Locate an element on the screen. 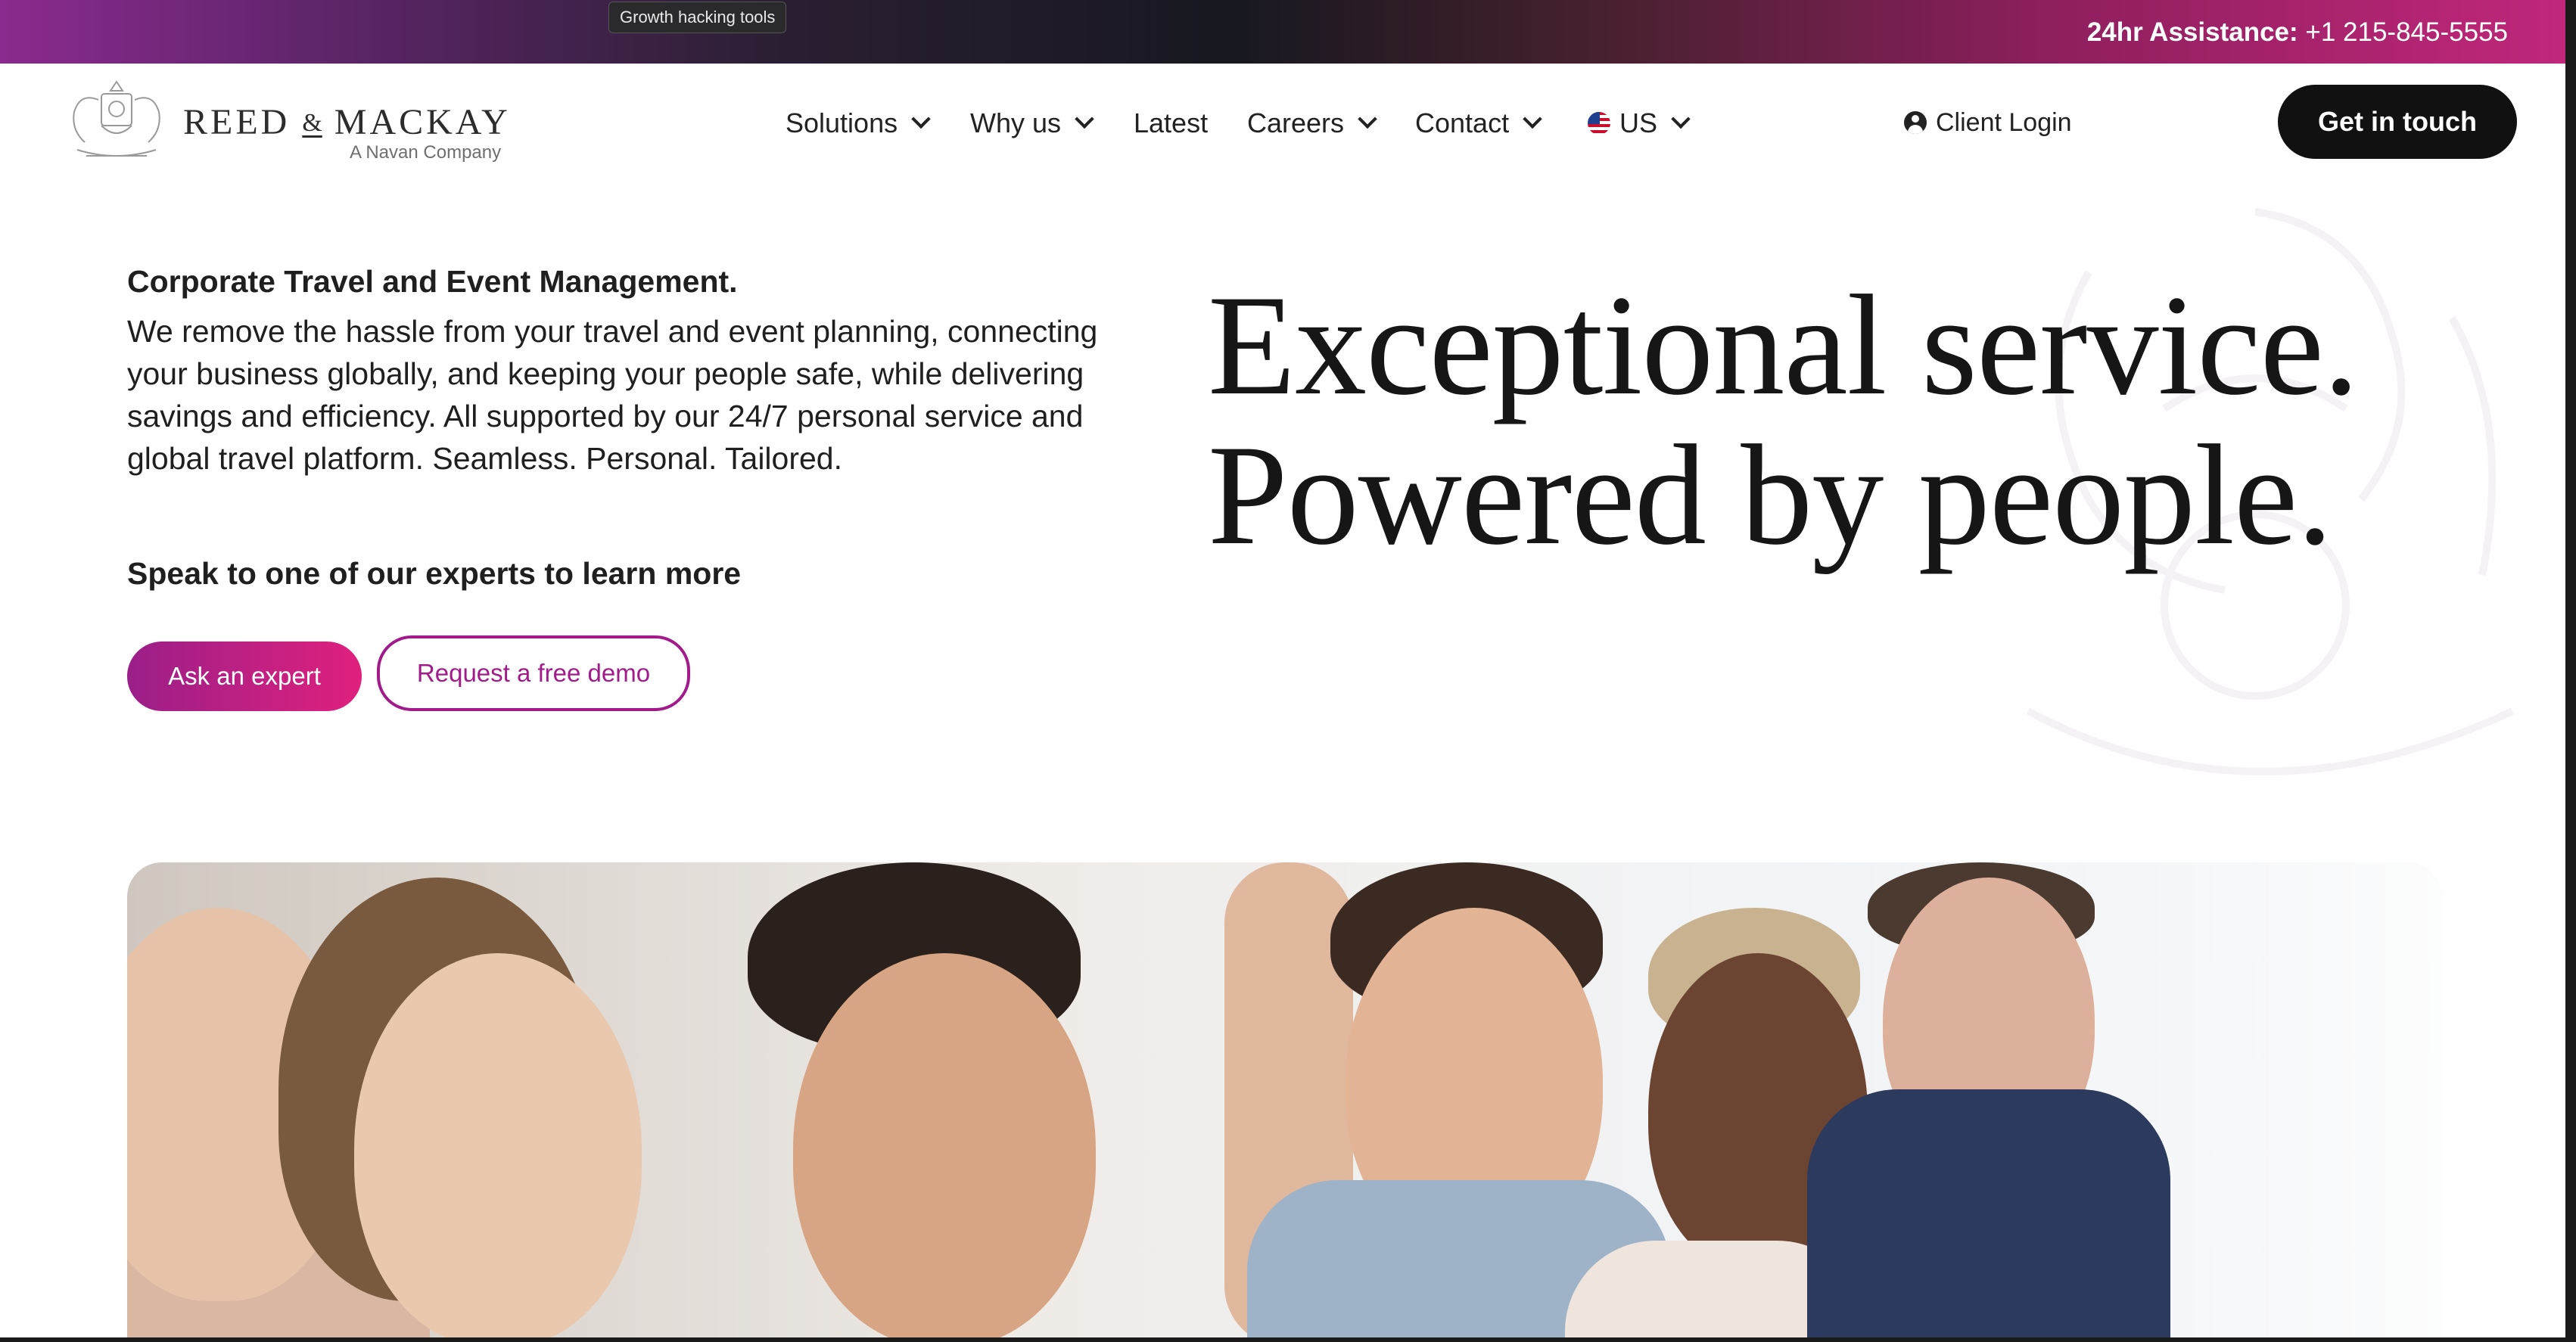 The height and width of the screenshot is (1342, 2576). headline-line-1: Exceptional service. is located at coordinates (1783, 345).